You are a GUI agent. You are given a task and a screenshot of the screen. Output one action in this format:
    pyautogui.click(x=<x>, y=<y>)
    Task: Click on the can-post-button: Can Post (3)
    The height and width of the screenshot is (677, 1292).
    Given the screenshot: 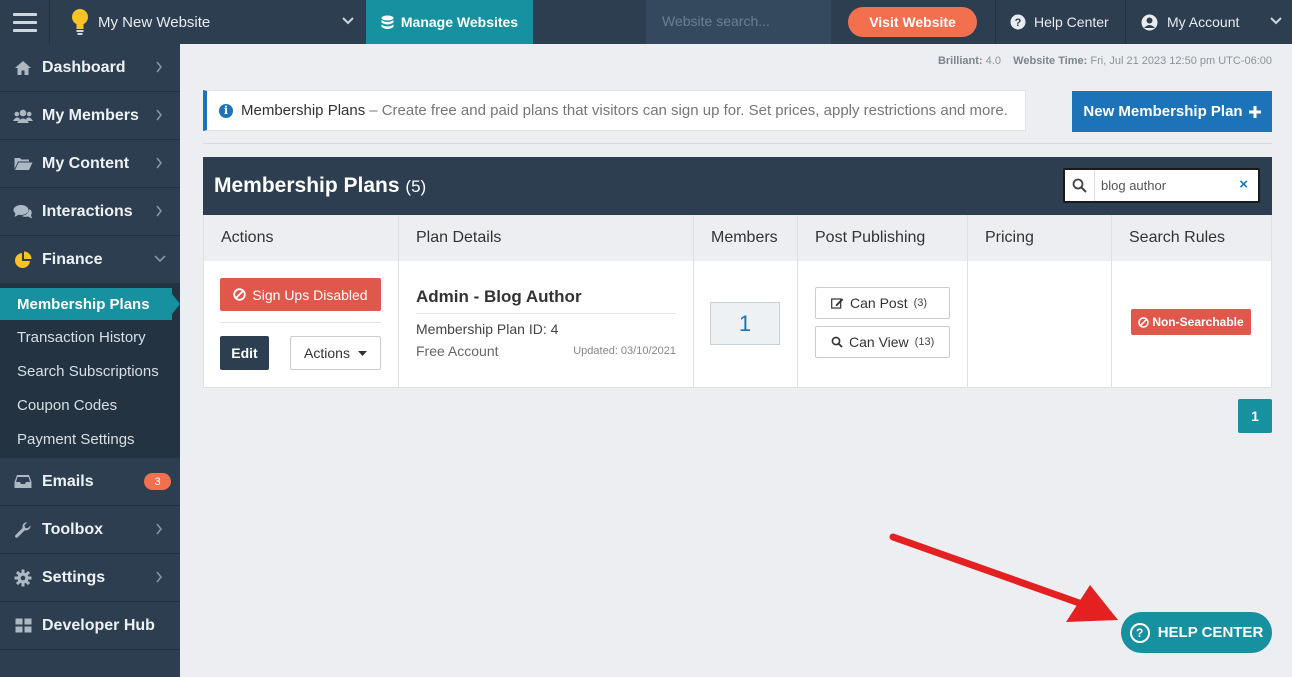 What is the action you would take?
    pyautogui.click(x=882, y=303)
    